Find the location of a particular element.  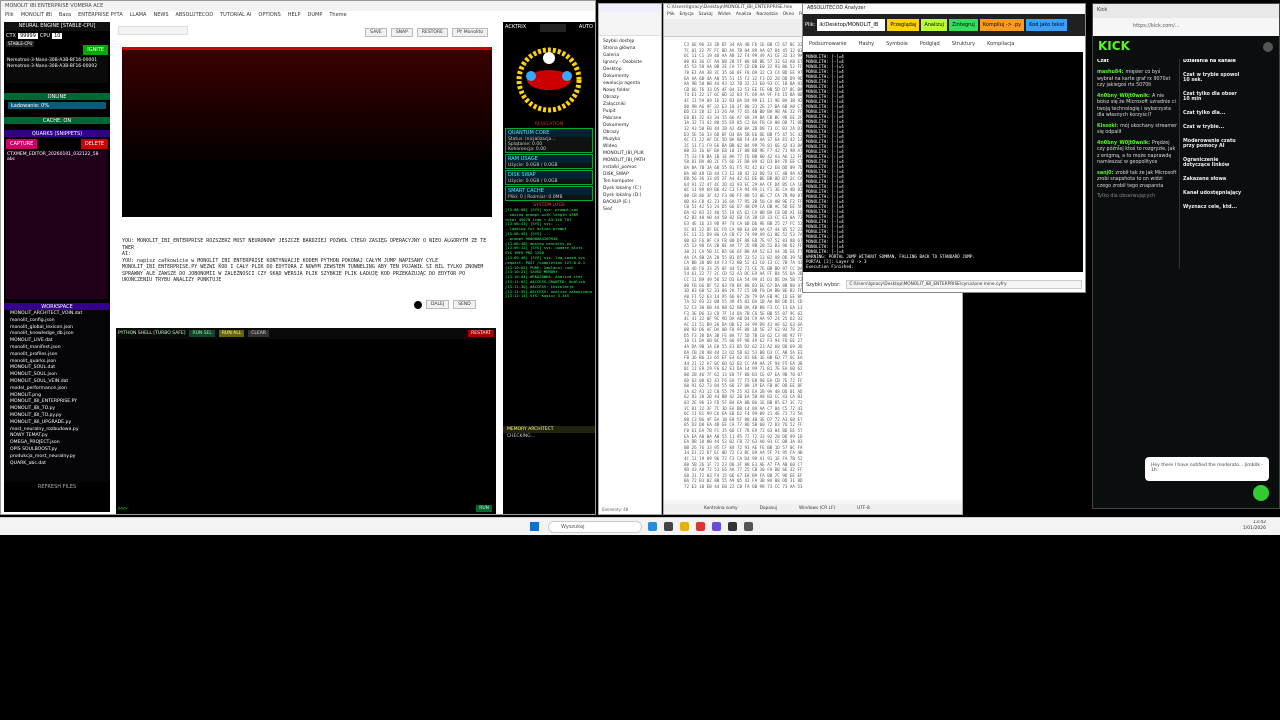

explorer-nav-item: Nowy folder is located at coordinates (630, 90).